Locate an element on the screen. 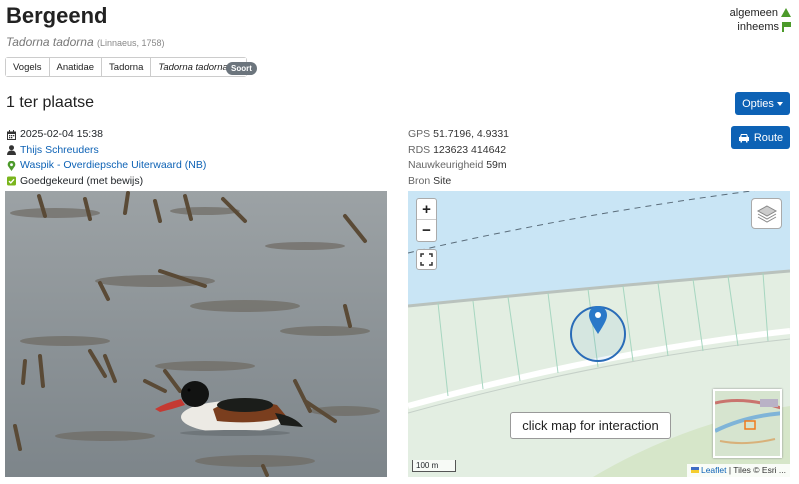  species-status: algemeen inheems is located at coordinates (760, 20).